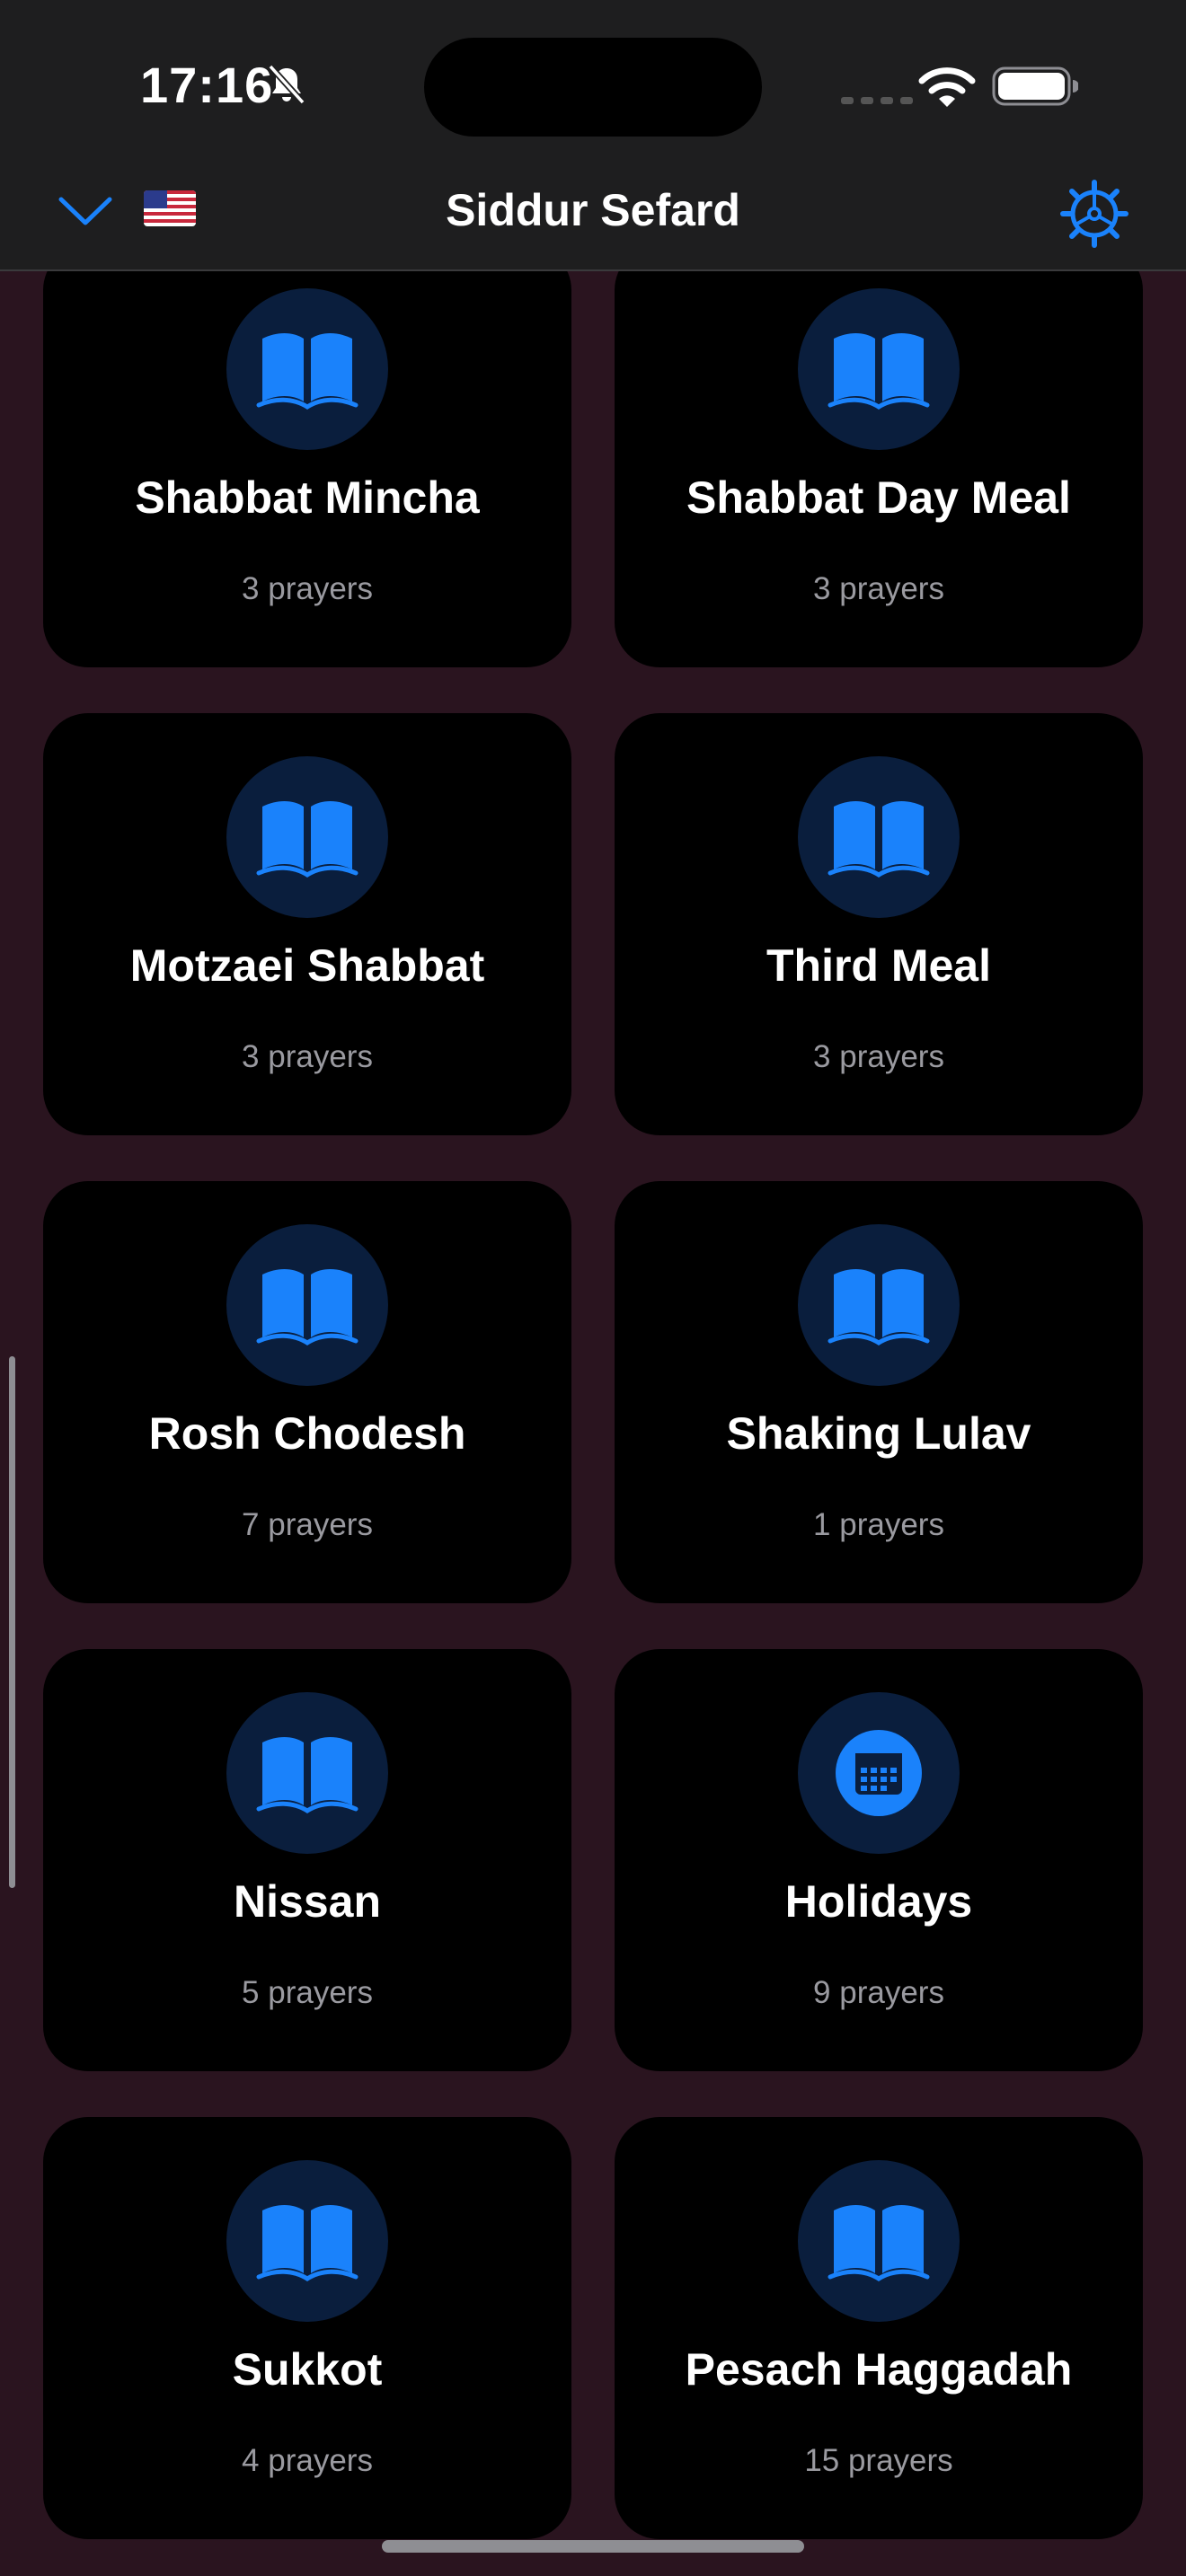  What do you see at coordinates (878, 1524) in the screenshot?
I see `prayer-count: 1 prayers` at bounding box center [878, 1524].